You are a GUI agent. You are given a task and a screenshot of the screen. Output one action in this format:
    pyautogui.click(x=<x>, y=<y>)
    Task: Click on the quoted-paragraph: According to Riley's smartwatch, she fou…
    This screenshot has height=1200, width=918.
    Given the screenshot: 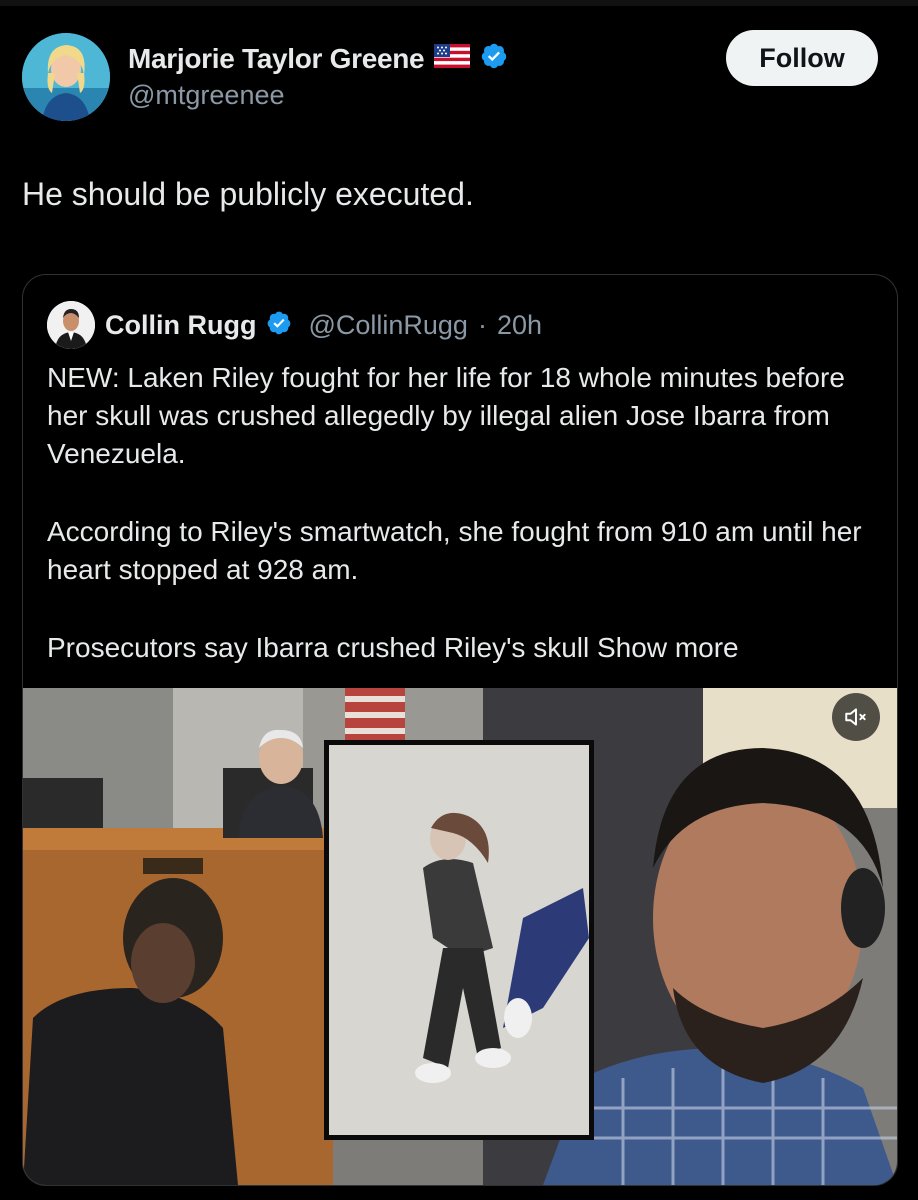 What is the action you would take?
    pyautogui.click(x=454, y=550)
    